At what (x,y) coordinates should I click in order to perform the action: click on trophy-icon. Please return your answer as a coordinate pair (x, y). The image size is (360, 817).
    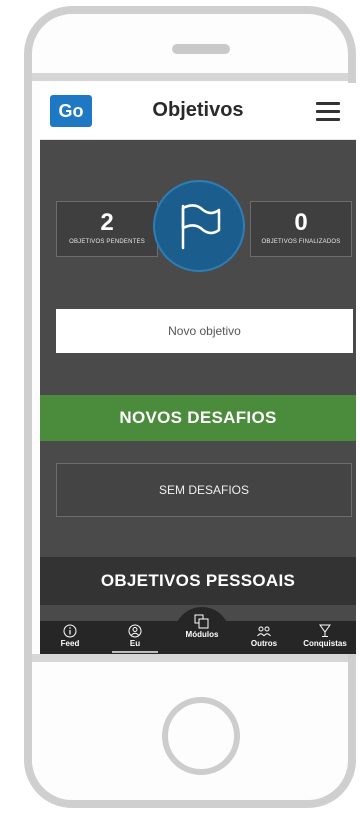
    Looking at the image, I should click on (325, 630).